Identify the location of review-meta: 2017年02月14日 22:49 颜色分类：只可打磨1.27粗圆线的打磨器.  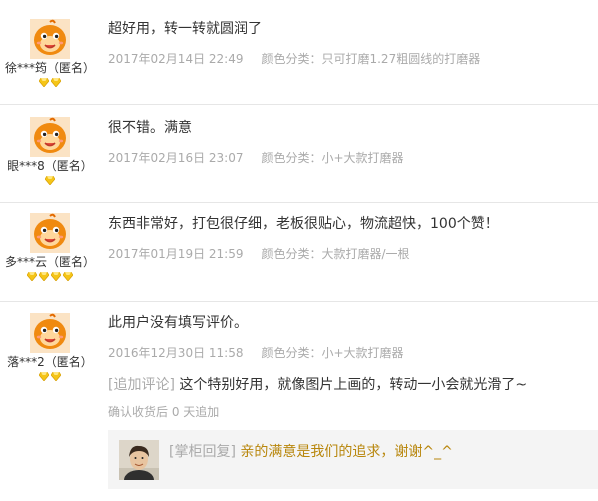
(348, 59).